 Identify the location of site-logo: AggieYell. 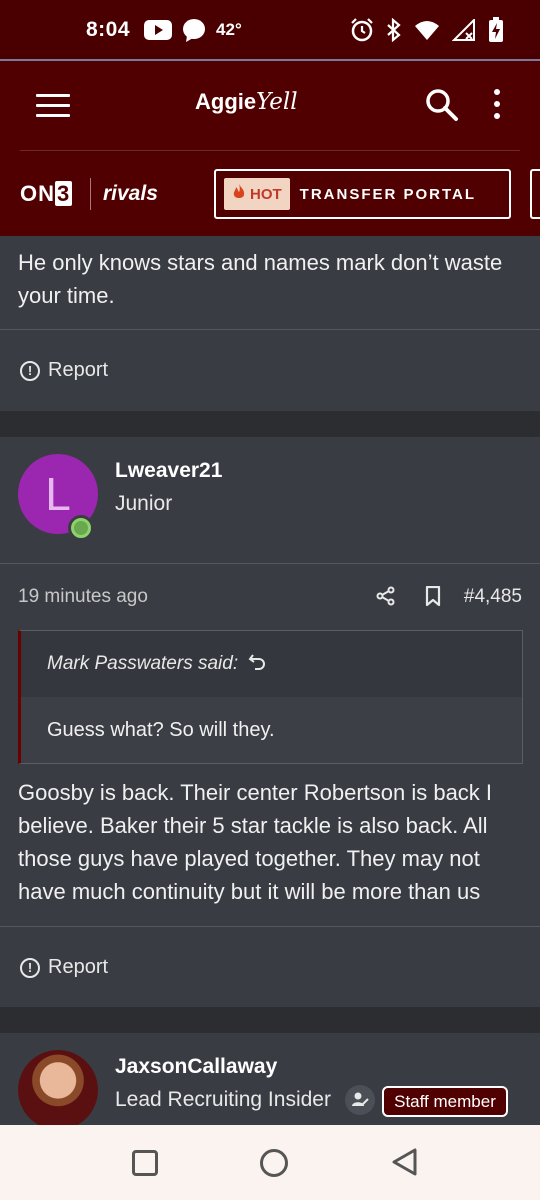
(246, 102).